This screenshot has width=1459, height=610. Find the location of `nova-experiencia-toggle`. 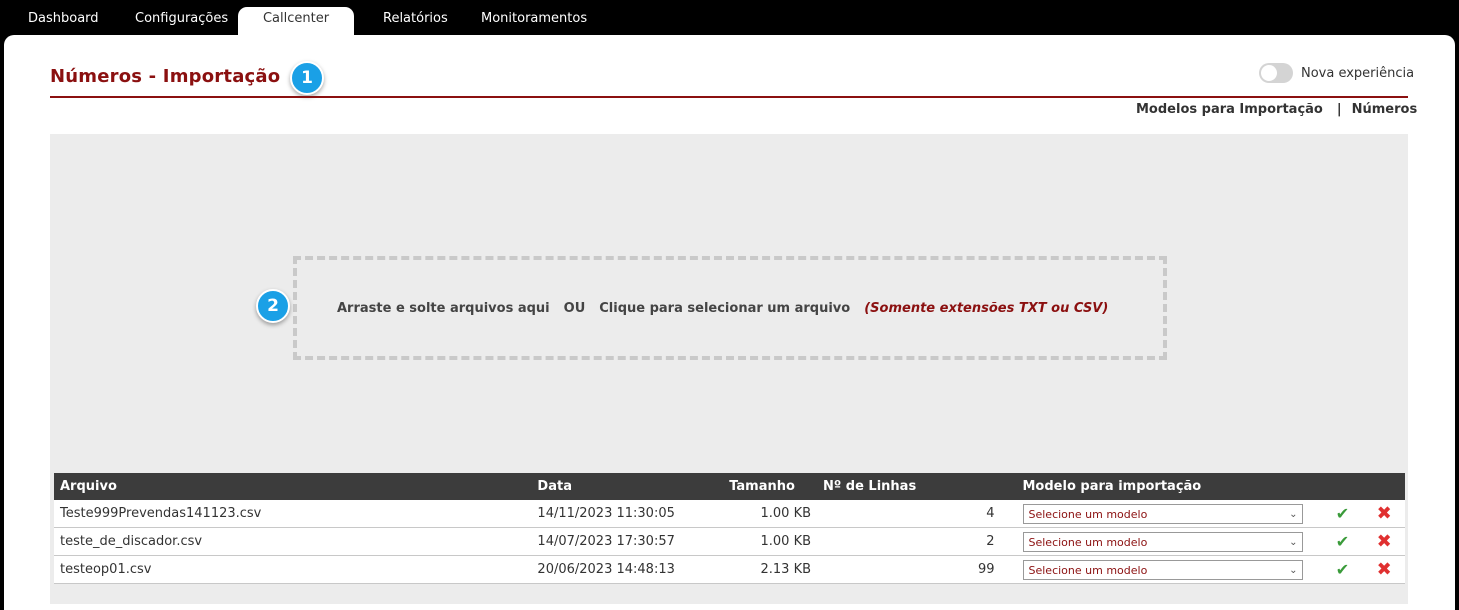

nova-experiencia-toggle is located at coordinates (1276, 73).